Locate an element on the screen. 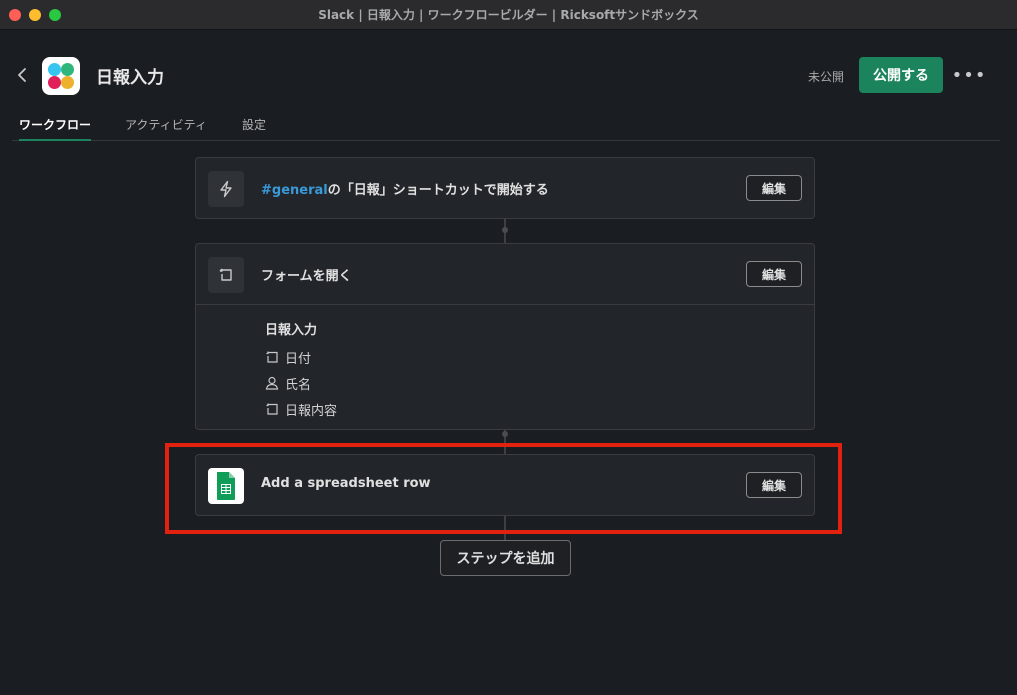 This screenshot has width=1017, height=695. status-label: 未公開 is located at coordinates (826, 77).